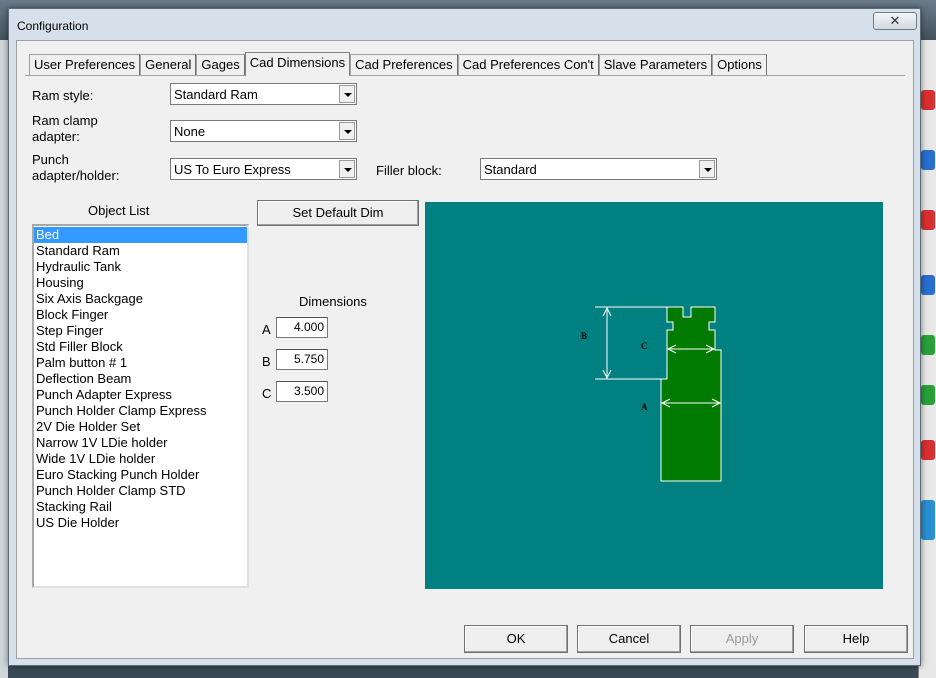  Describe the element at coordinates (464, 25) in the screenshot. I see `title-bar: Configuration ✕` at that location.